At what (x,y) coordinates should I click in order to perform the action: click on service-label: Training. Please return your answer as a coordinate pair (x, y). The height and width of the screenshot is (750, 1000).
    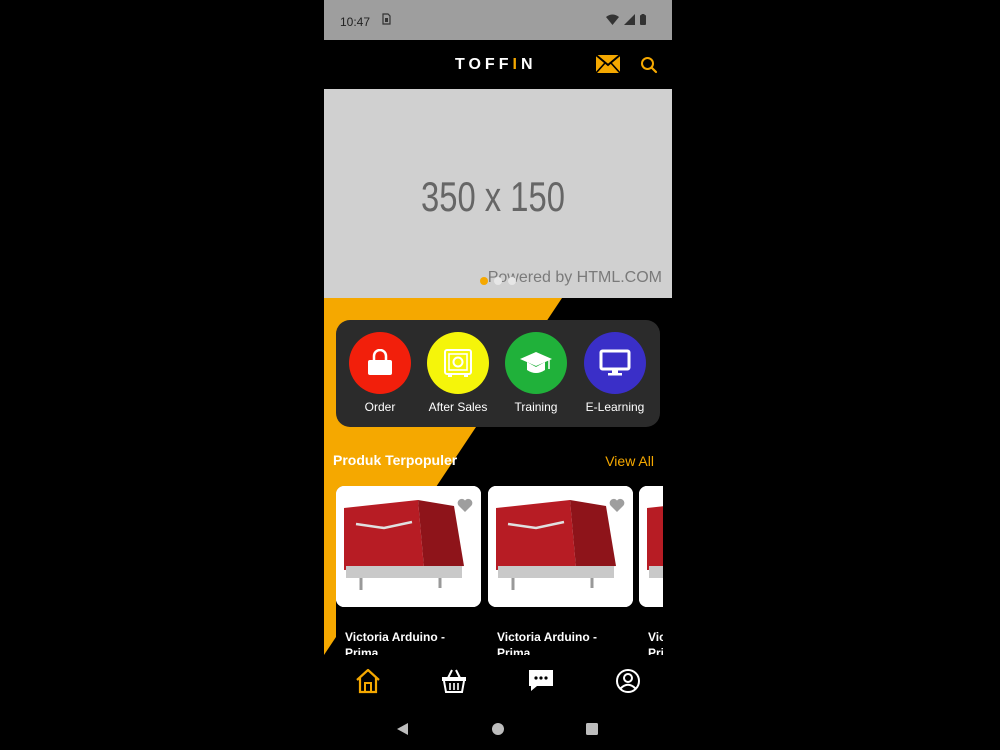
    Looking at the image, I should click on (536, 407).